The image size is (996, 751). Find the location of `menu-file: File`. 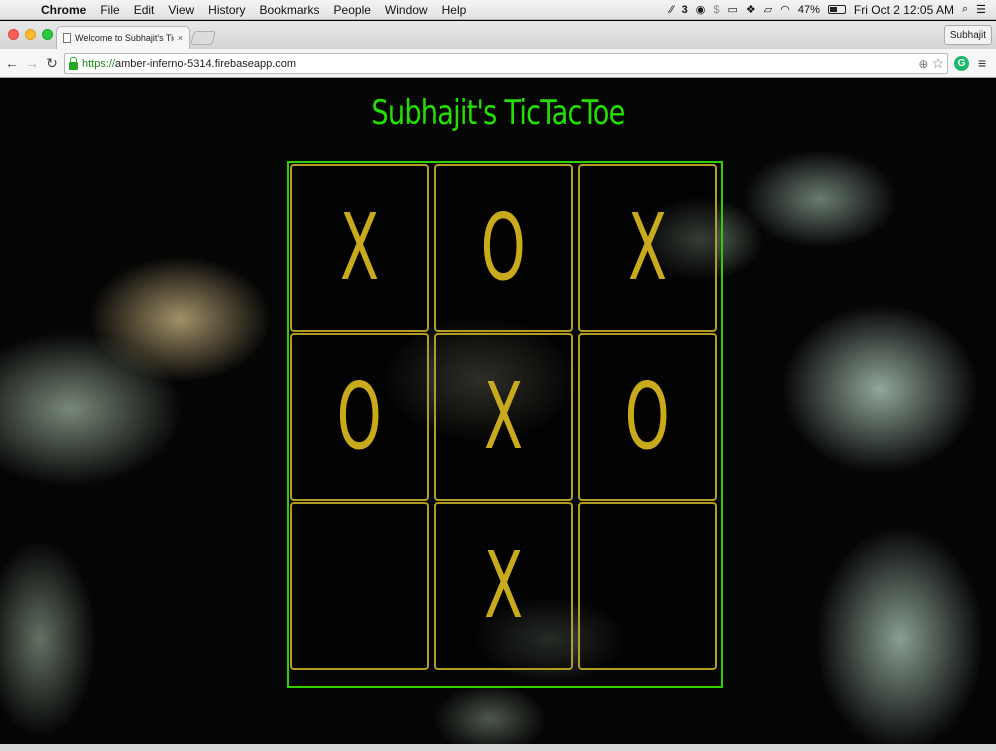

menu-file: File is located at coordinates (109, 10).